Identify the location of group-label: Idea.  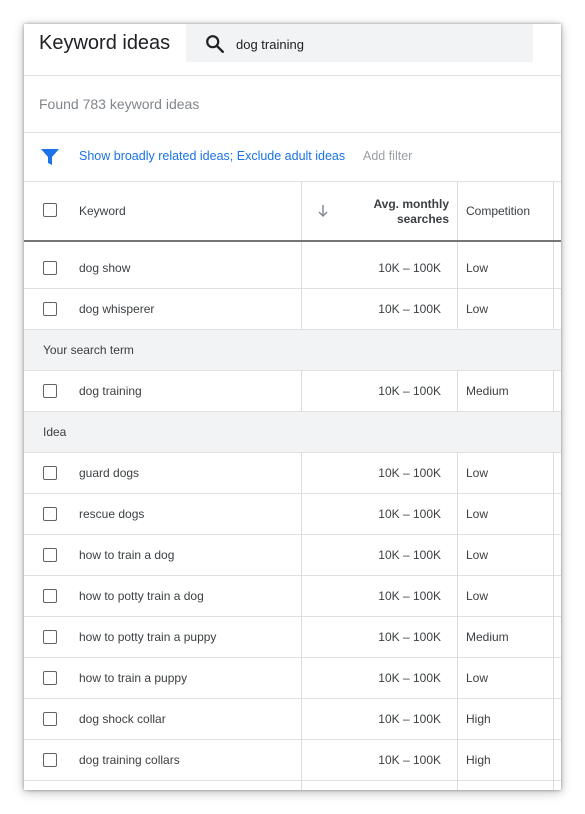
(55, 432).